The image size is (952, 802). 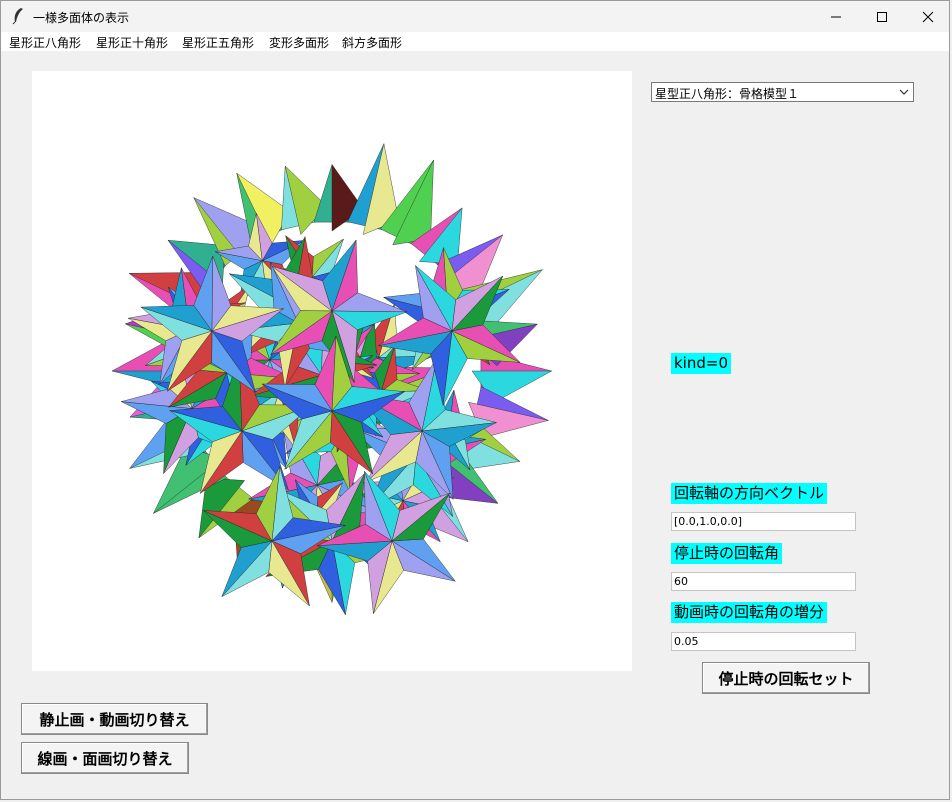 I want to click on menu-deformed: 変形多面形, so click(x=299, y=42).